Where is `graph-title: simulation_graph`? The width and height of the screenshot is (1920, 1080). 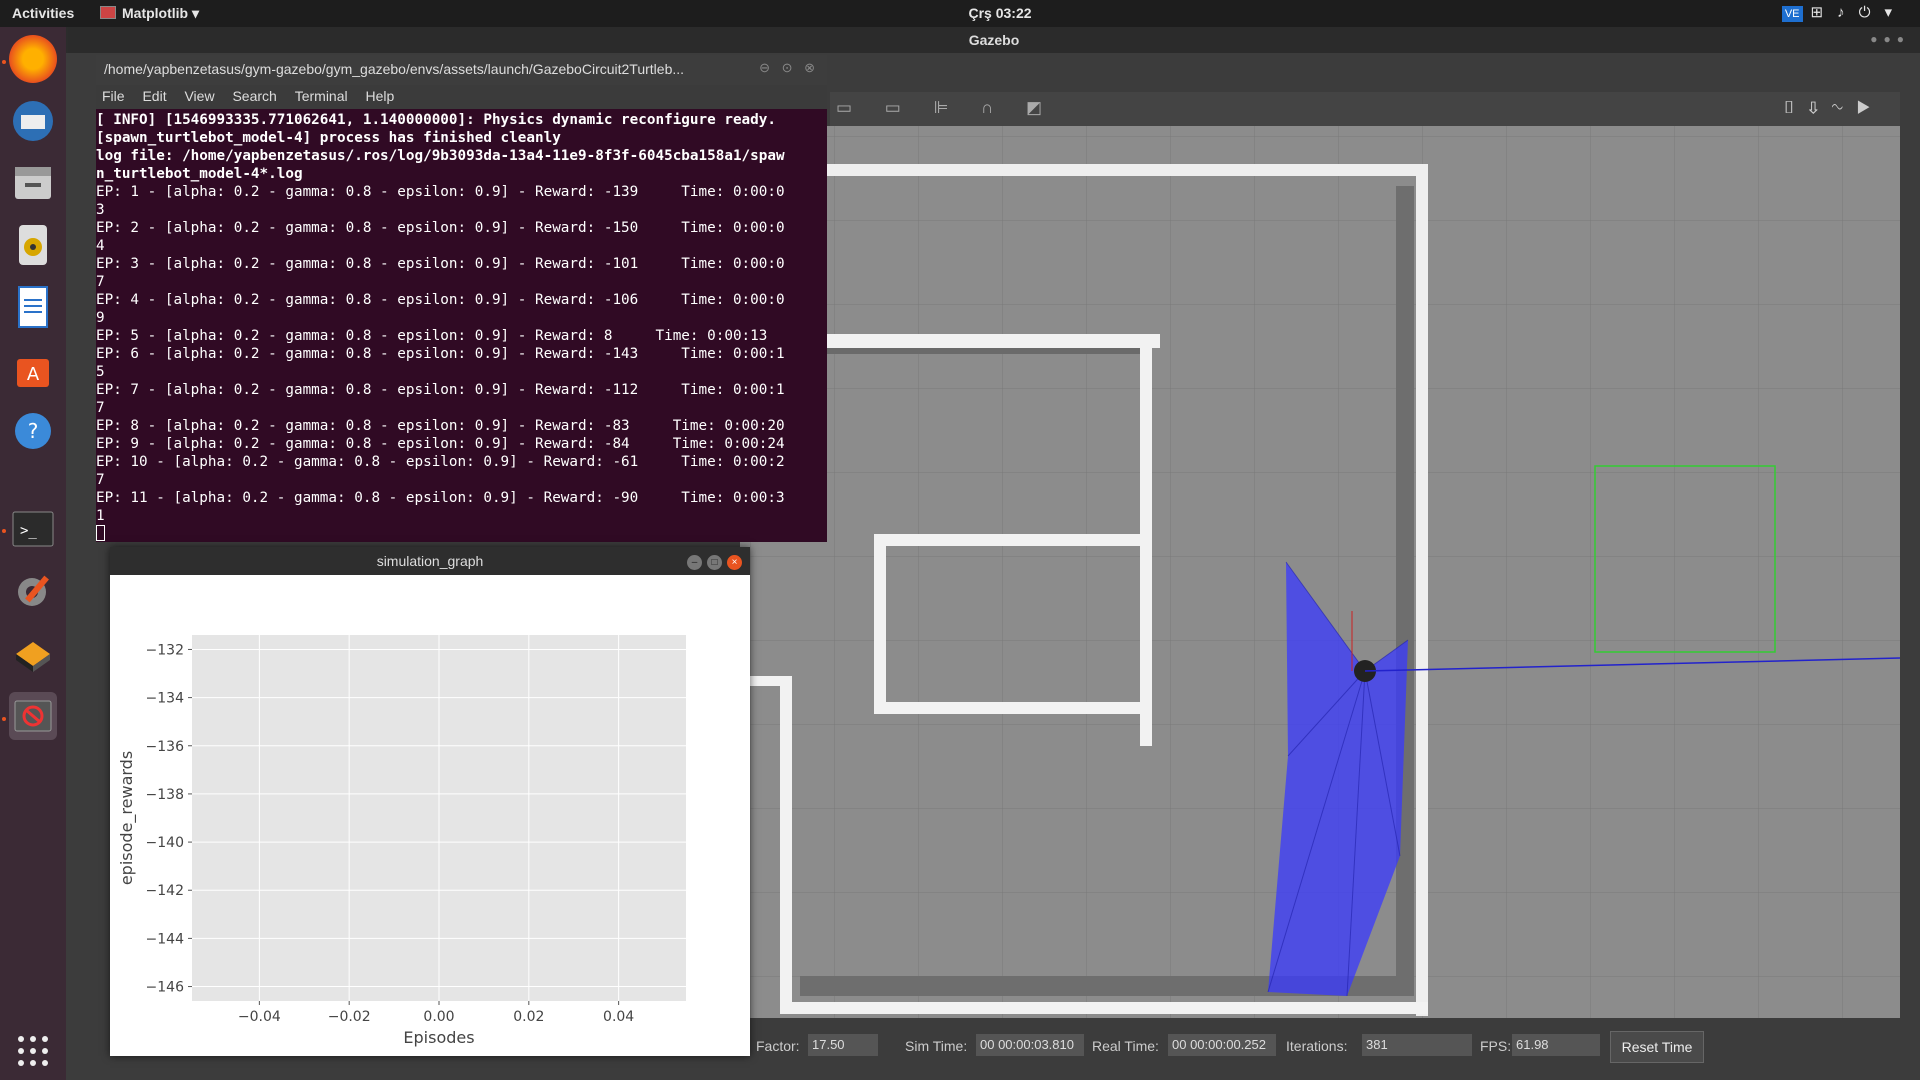 graph-title: simulation_graph is located at coordinates (430, 561).